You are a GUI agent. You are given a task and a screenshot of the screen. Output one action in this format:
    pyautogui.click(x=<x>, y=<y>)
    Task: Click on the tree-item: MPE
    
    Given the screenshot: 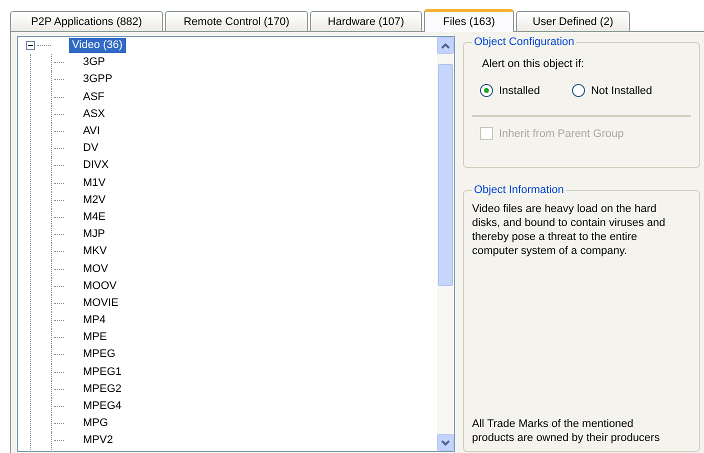 What is the action you would take?
    pyautogui.click(x=95, y=338)
    